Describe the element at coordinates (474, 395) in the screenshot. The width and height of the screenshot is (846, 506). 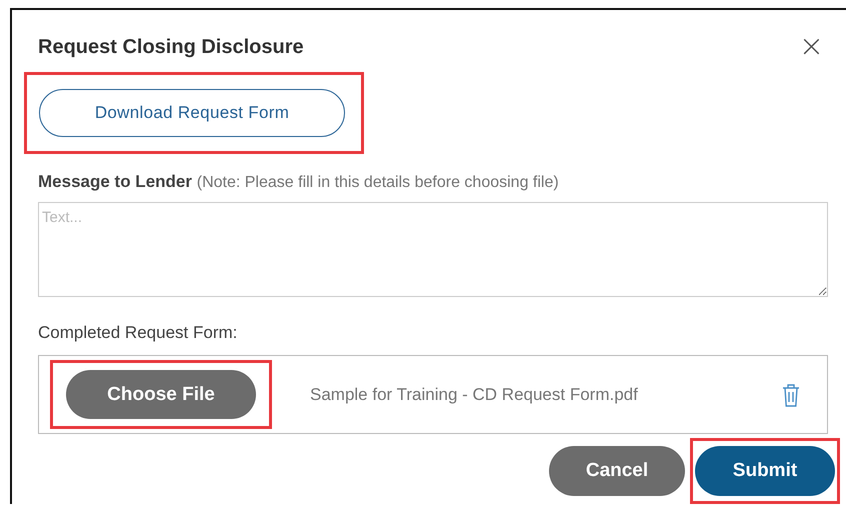
I see `file-name: Sample for Training - CD Request Form.pdf` at that location.